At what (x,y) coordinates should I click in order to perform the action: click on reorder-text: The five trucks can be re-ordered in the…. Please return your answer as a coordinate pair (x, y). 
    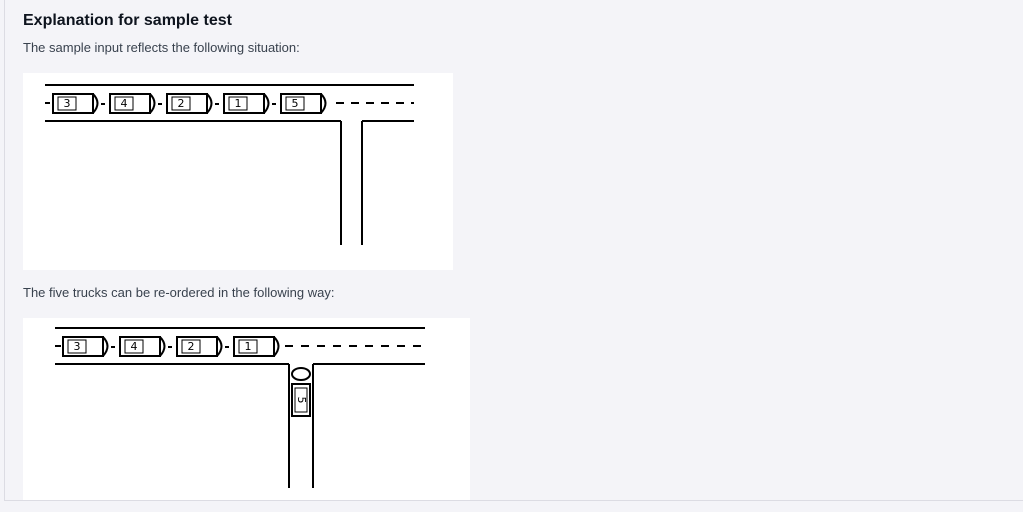
    Looking at the image, I should click on (179, 292).